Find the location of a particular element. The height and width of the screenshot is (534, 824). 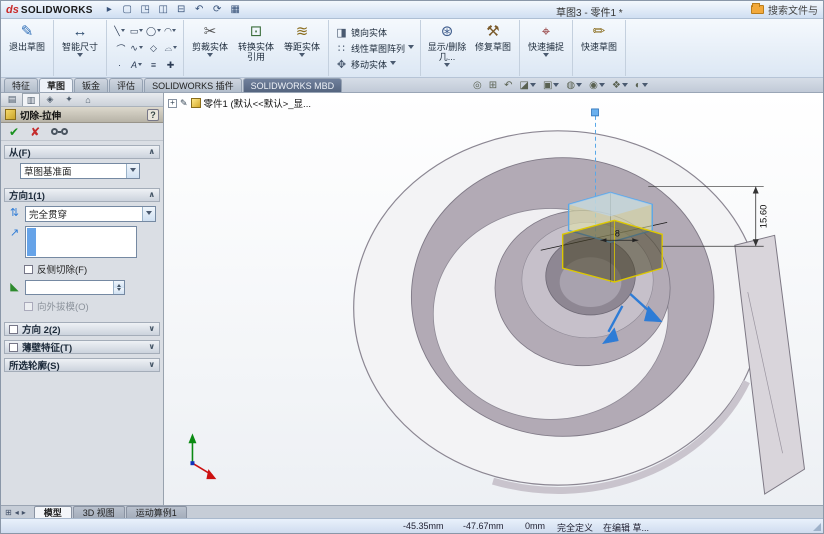

spin-down-icon is located at coordinates (119, 290).